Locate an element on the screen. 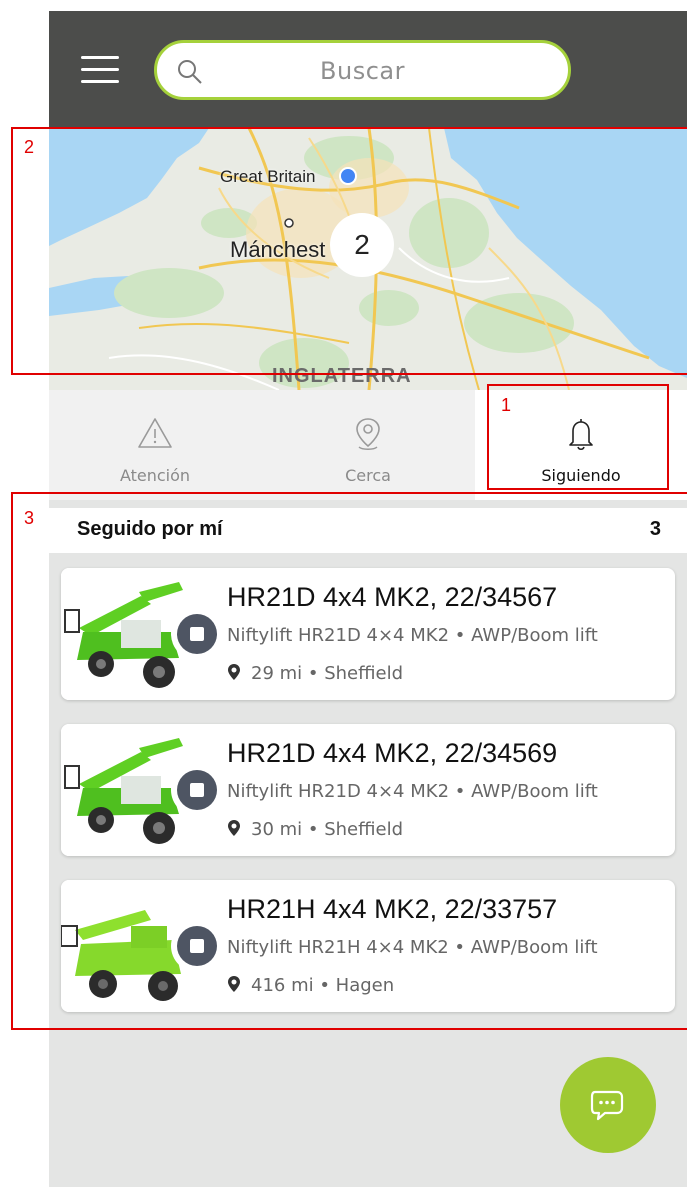 The height and width of the screenshot is (1187, 687). search-bar: Buscar is located at coordinates (362, 70).